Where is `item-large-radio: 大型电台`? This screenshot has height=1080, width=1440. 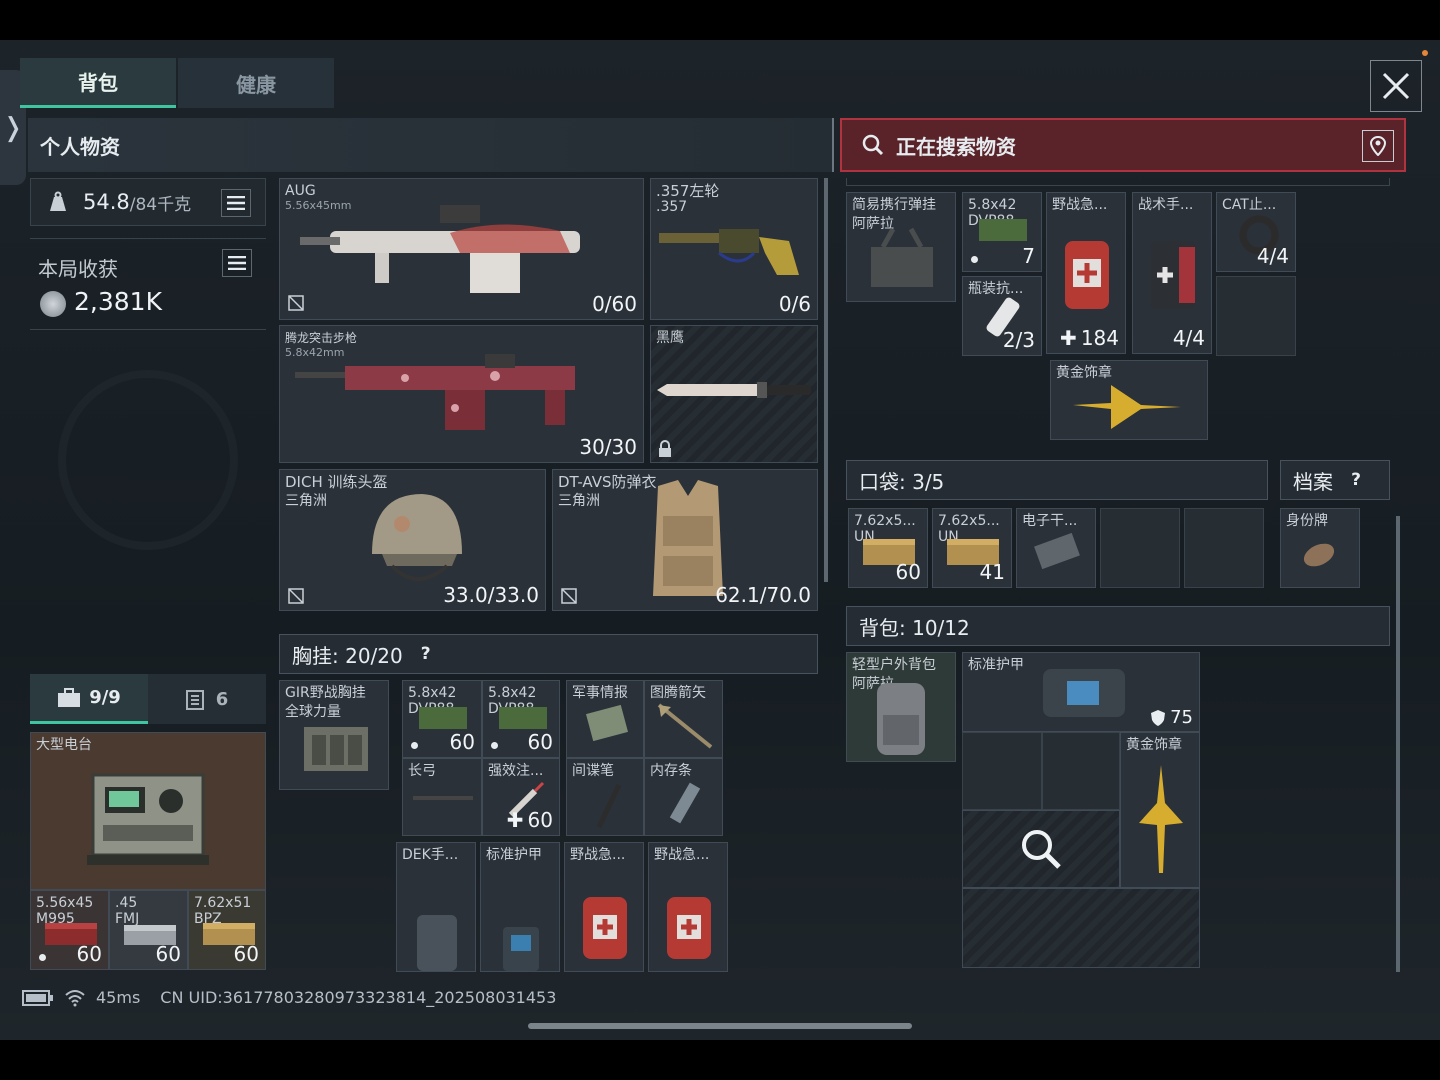 item-large-radio: 大型电台 is located at coordinates (148, 811).